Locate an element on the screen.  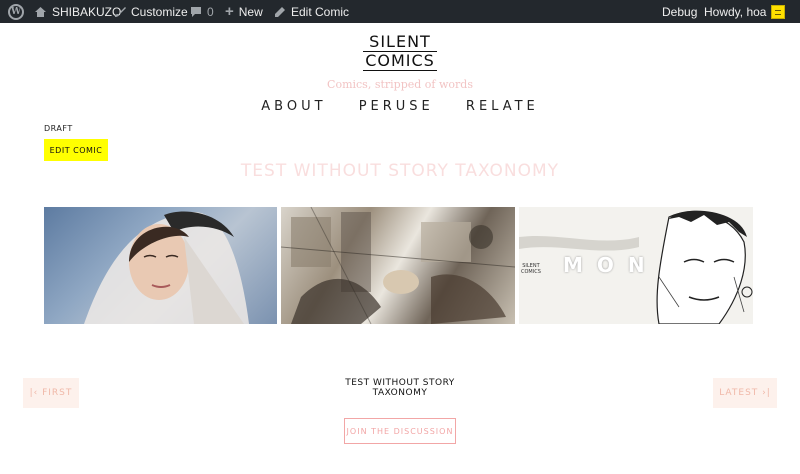
logo-line-1: SILENT is located at coordinates (400, 42).